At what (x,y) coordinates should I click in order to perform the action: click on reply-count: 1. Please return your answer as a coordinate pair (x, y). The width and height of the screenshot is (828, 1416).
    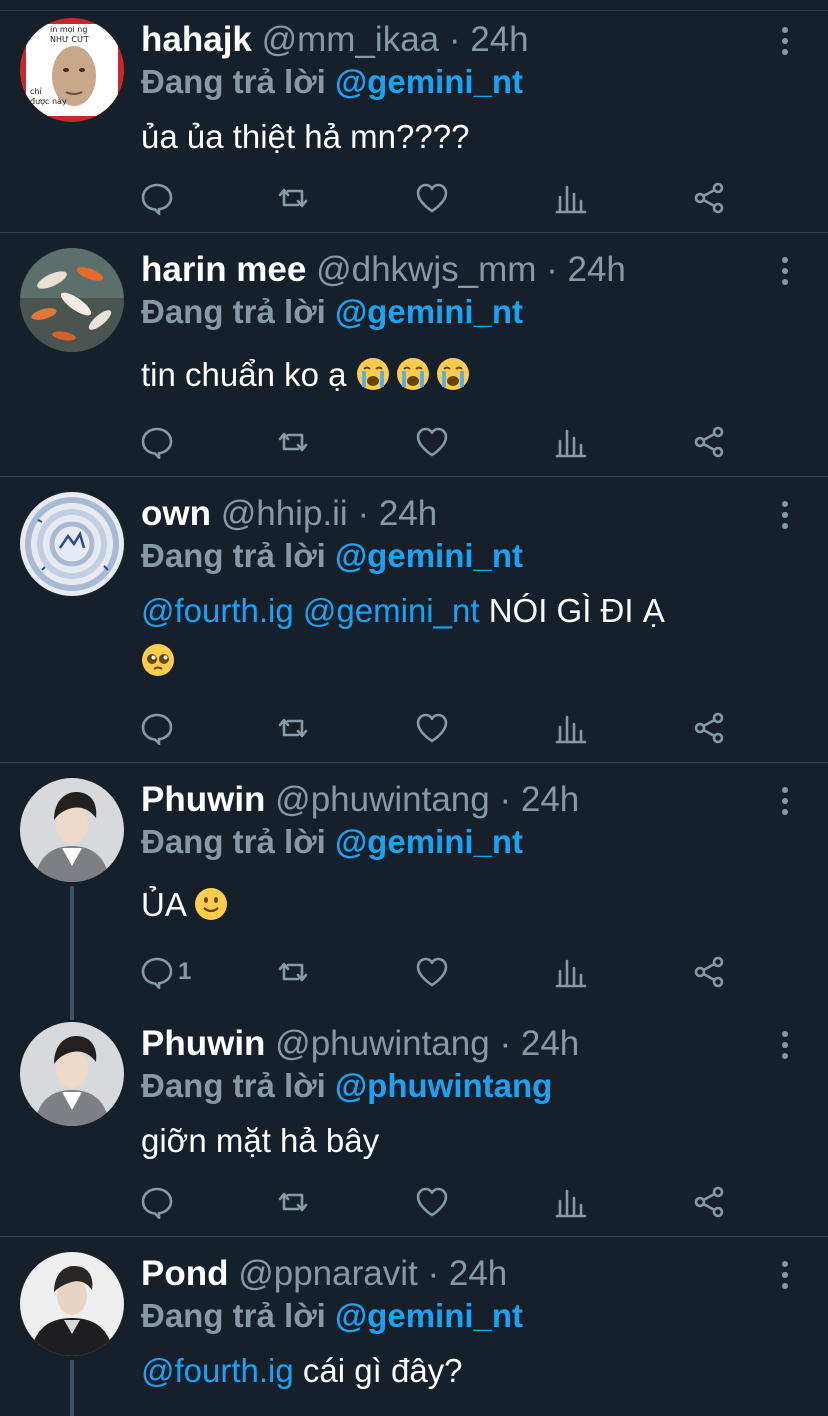
    Looking at the image, I should click on (185, 971).